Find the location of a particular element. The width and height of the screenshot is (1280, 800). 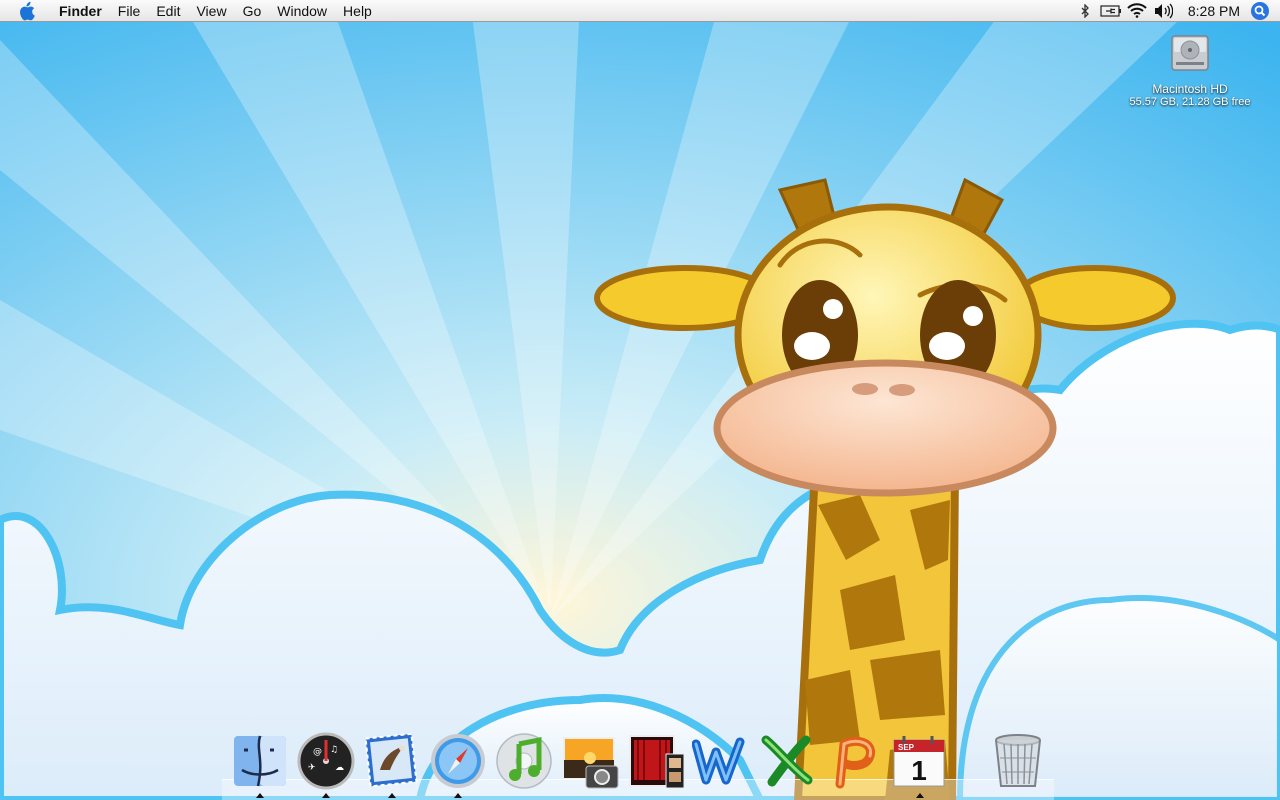

dashboard-icon: @ ♫ ☁ ✈ is located at coordinates (326, 760).